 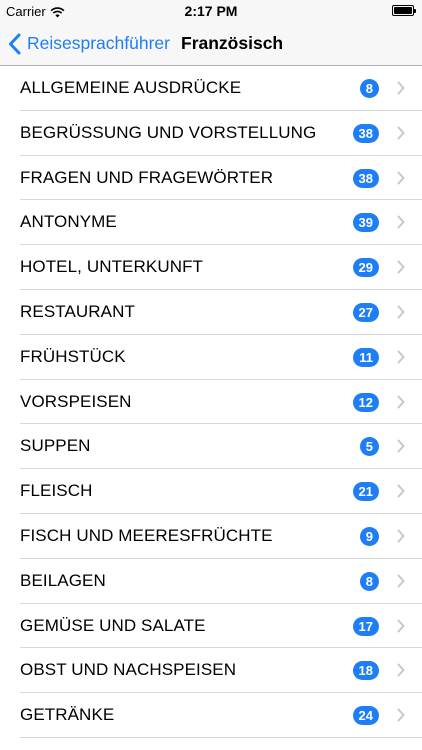 I want to click on list-item: ALLGEMEINE AUSDRÜCKE 8, so click(x=211, y=88).